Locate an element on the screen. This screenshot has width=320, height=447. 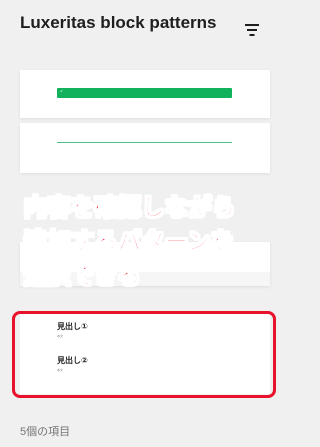
annotation-line-3: 選択できる is located at coordinates (83, 275).